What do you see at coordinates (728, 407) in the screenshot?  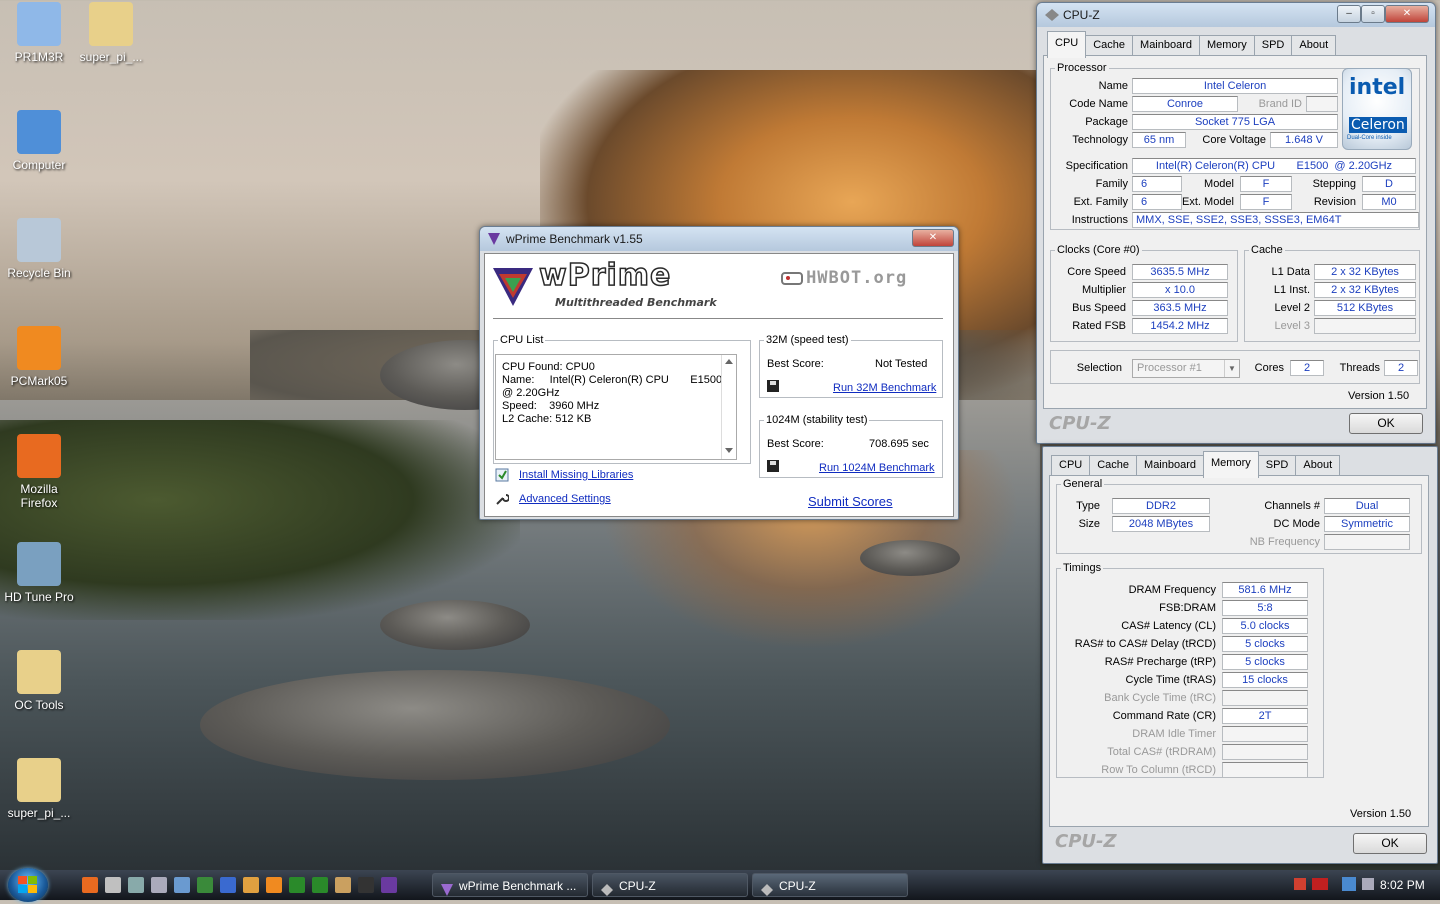 I see `cpu-list-scrollbar` at bounding box center [728, 407].